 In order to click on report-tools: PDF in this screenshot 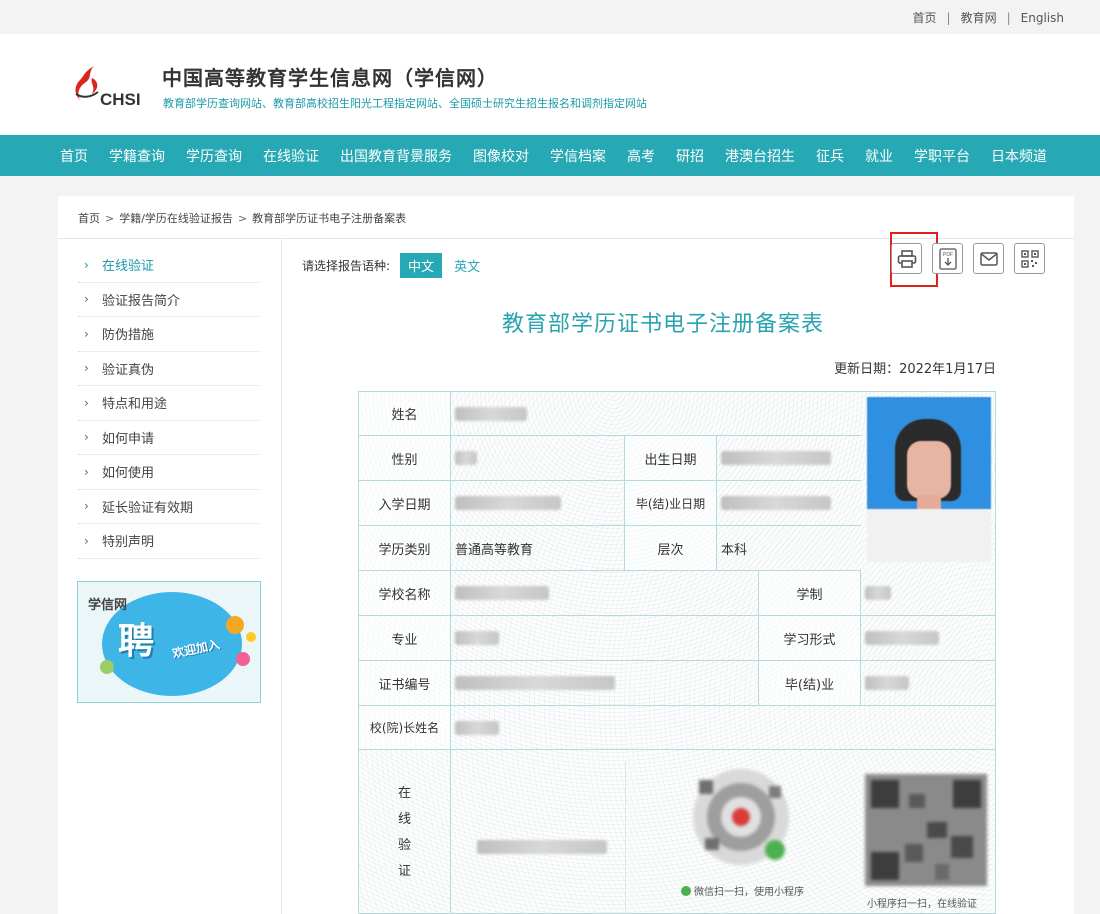, I will do `click(973, 258)`.